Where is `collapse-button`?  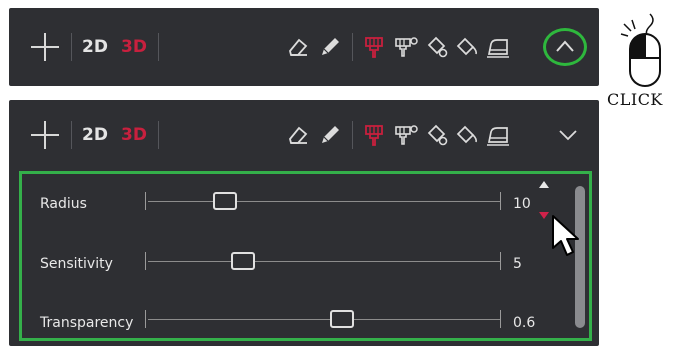 collapse-button is located at coordinates (565, 47).